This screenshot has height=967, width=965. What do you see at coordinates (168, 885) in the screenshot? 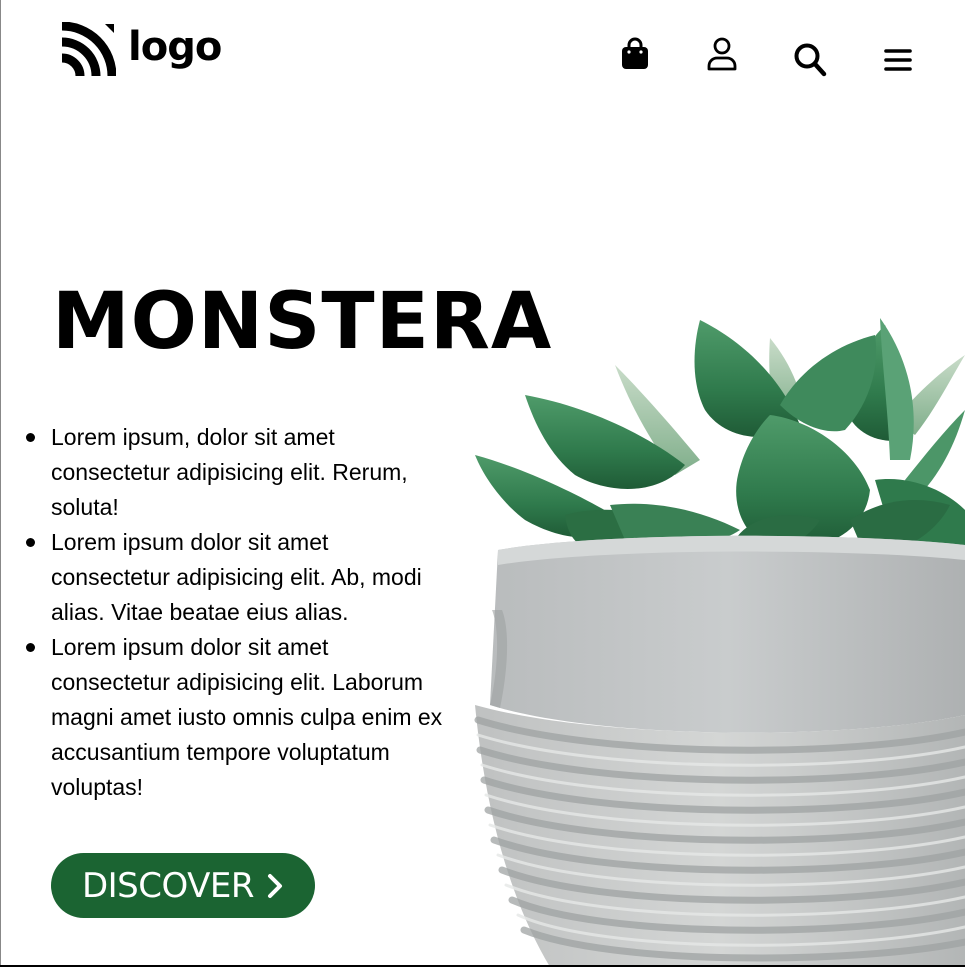
I see `discover-button-label: DISCOVER` at bounding box center [168, 885].